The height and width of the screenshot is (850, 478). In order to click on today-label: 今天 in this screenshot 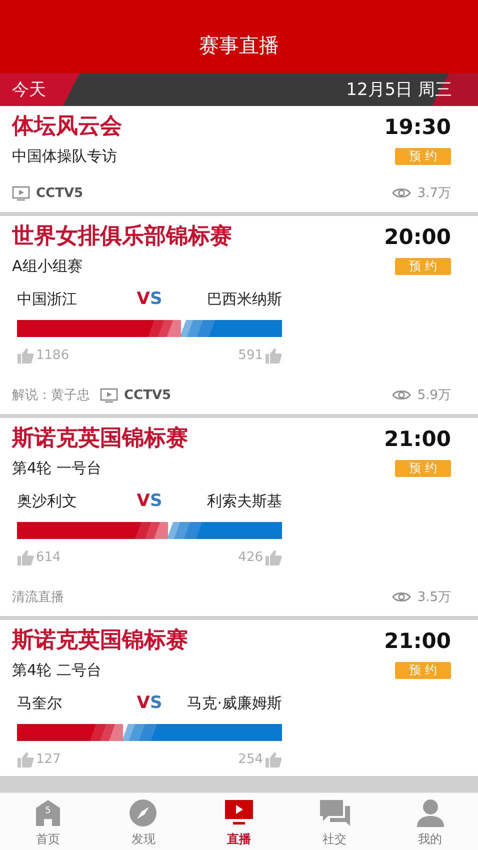, I will do `click(29, 90)`.